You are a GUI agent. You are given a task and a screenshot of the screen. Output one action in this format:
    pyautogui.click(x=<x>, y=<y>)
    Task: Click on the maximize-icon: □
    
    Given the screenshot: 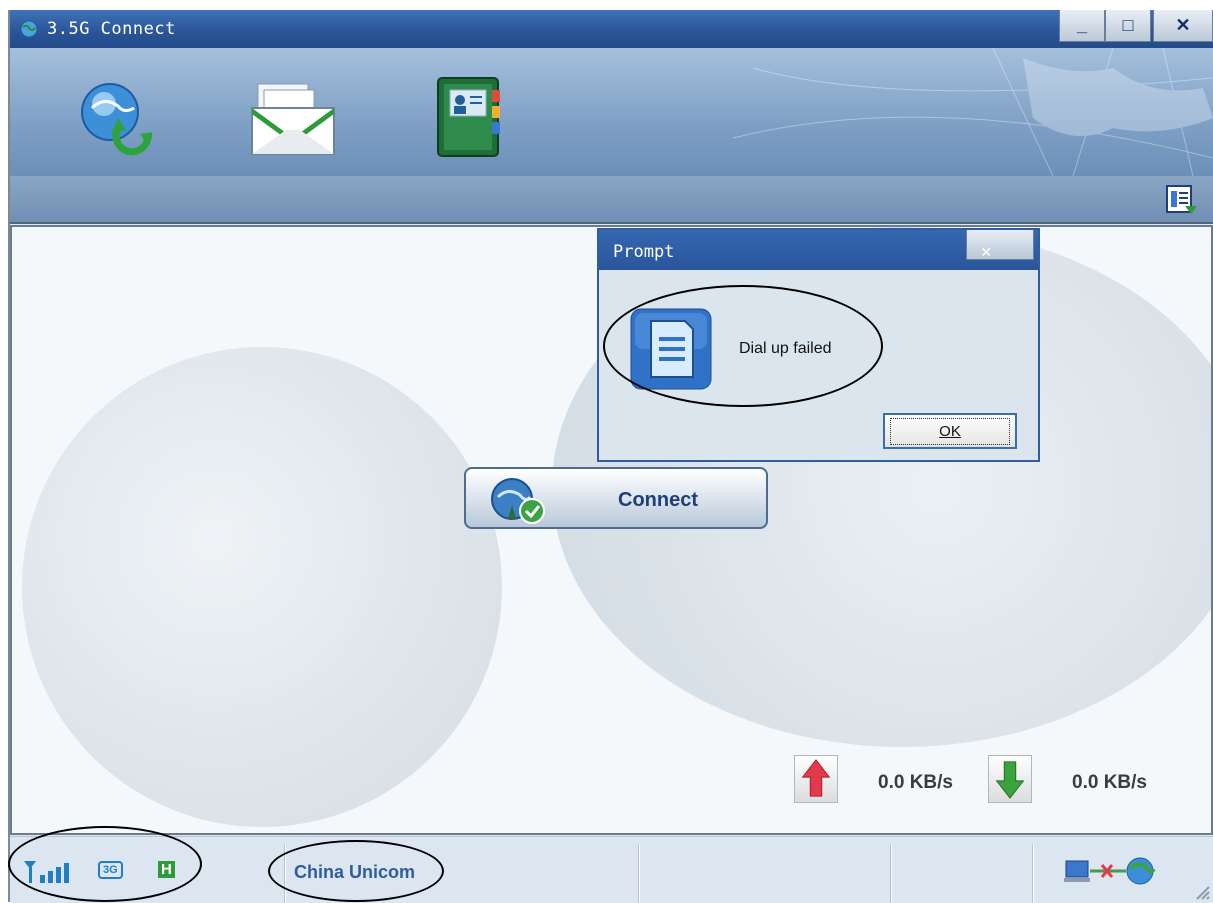 What is the action you would take?
    pyautogui.click(x=1128, y=25)
    